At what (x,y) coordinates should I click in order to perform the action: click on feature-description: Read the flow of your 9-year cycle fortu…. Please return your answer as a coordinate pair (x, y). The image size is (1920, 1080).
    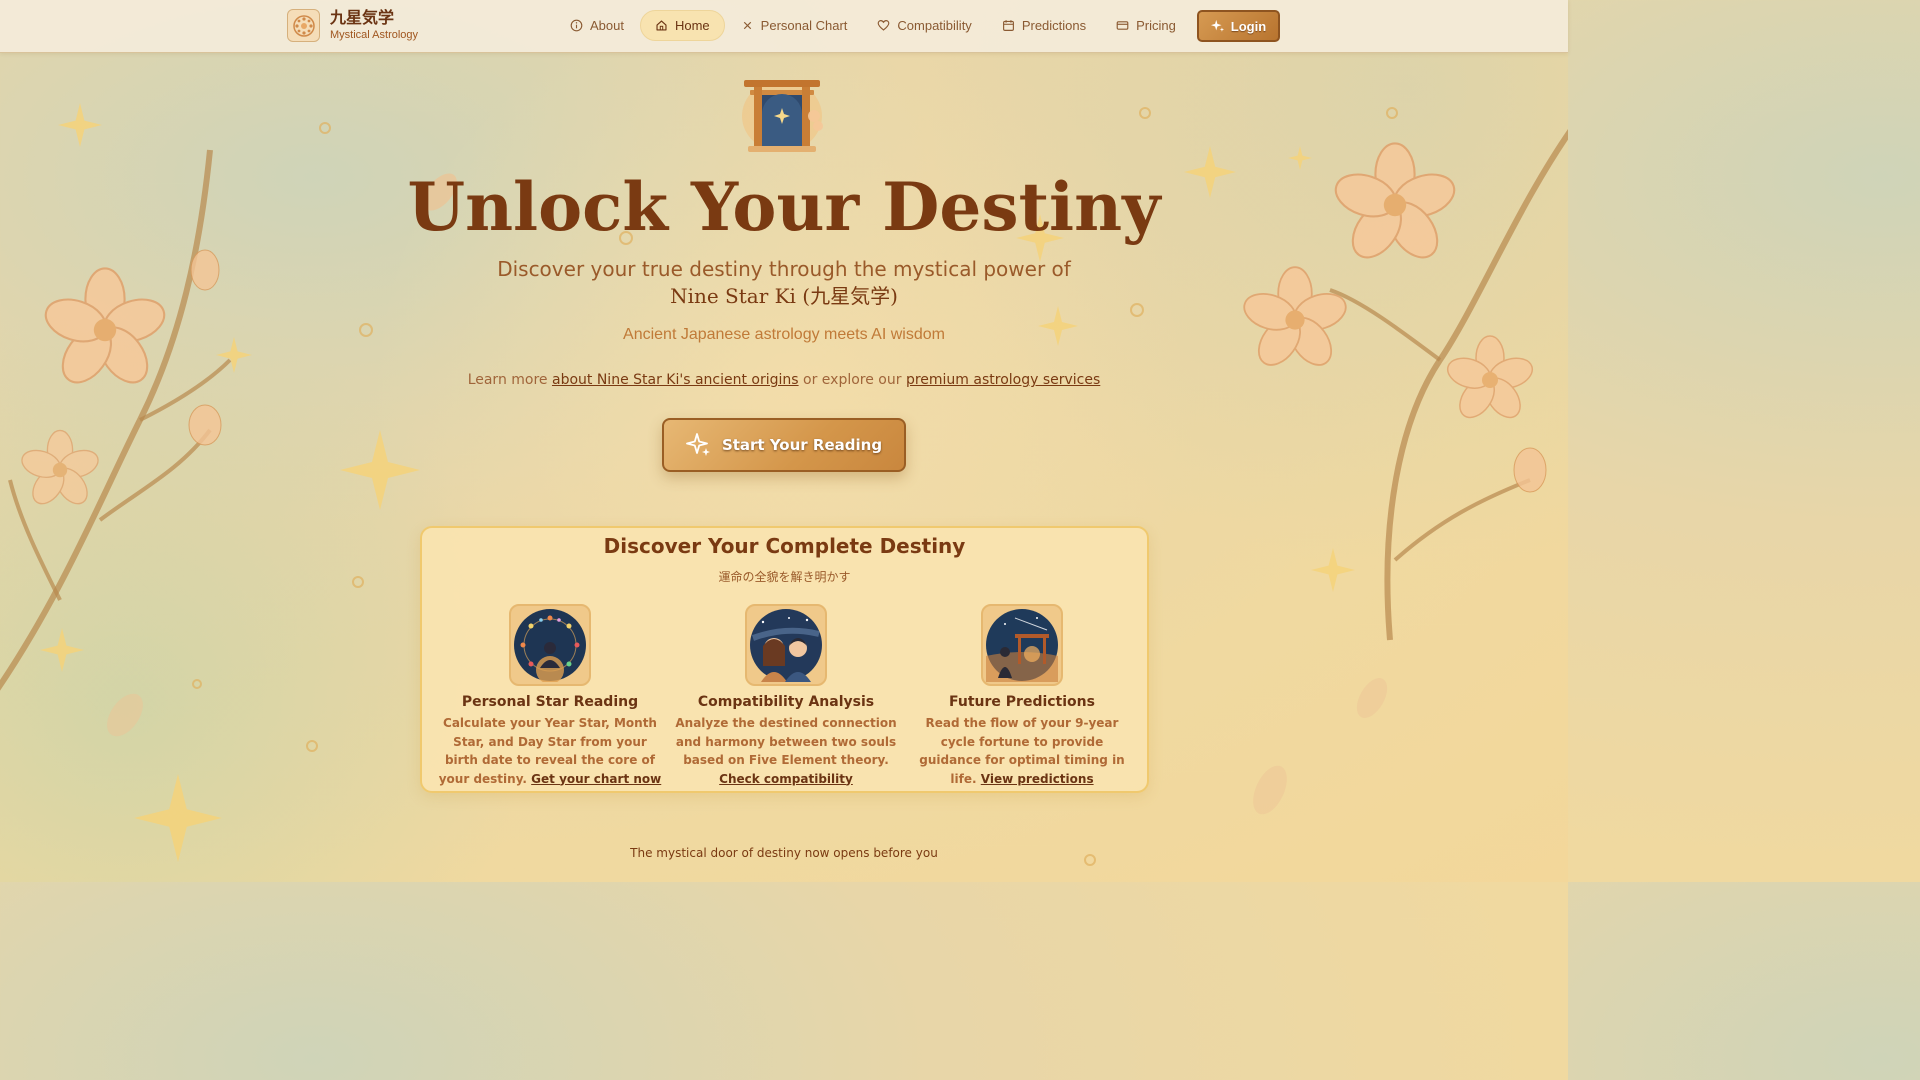
    Looking at the image, I should click on (1022, 751).